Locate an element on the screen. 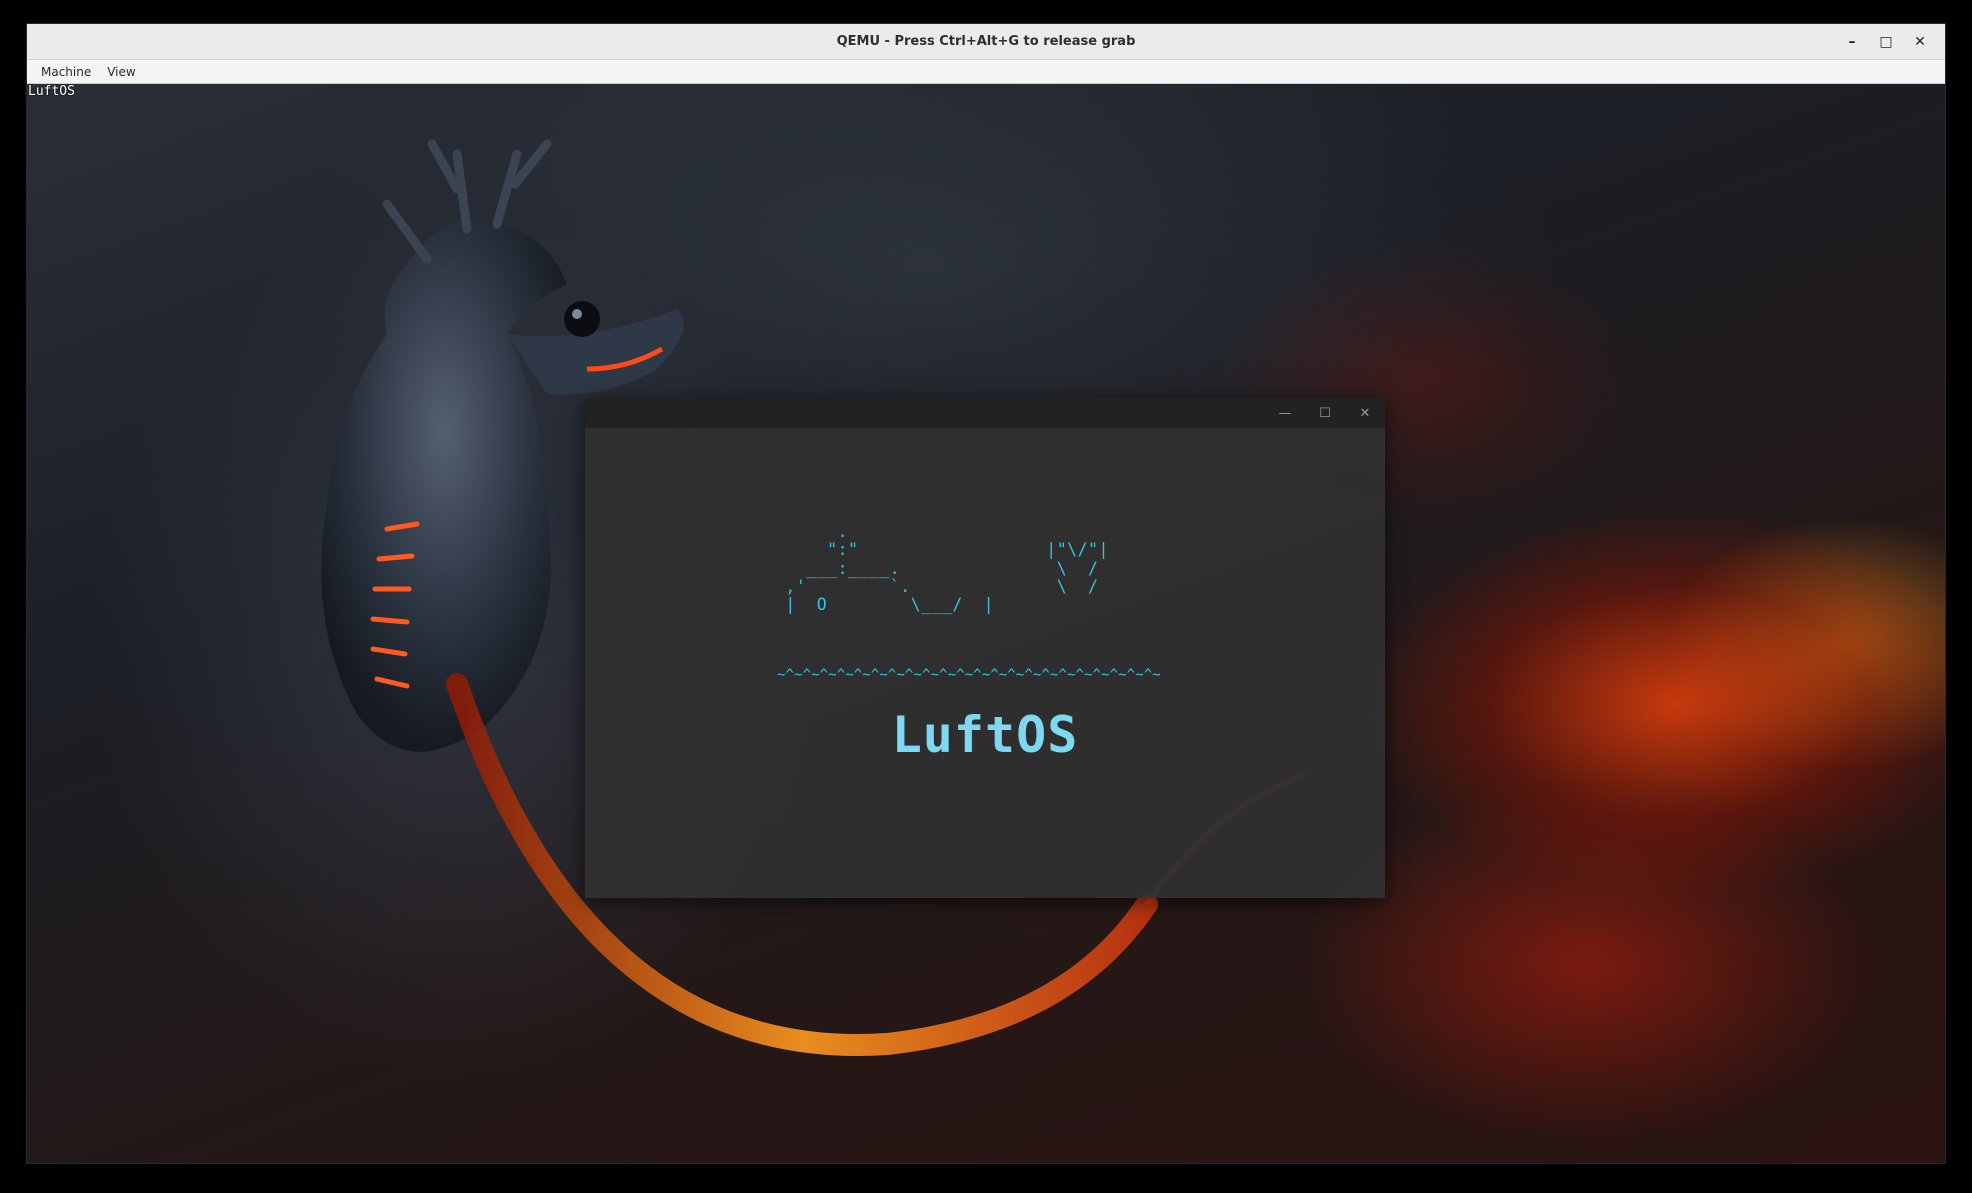  splash-close-button: ✕ is located at coordinates (1365, 413).